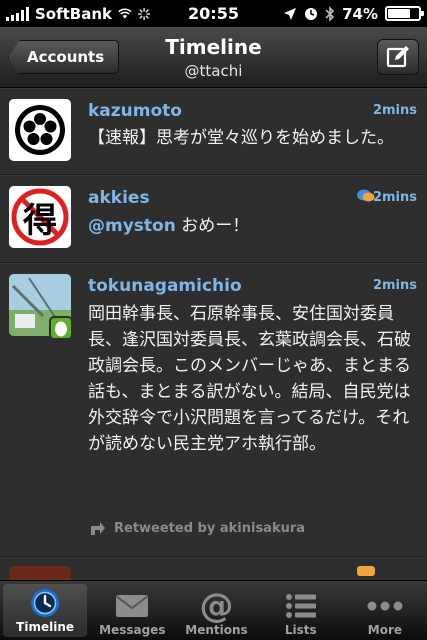 This screenshot has width=427, height=640. I want to click on tab-mentions: @ Mentions, so click(216, 610).